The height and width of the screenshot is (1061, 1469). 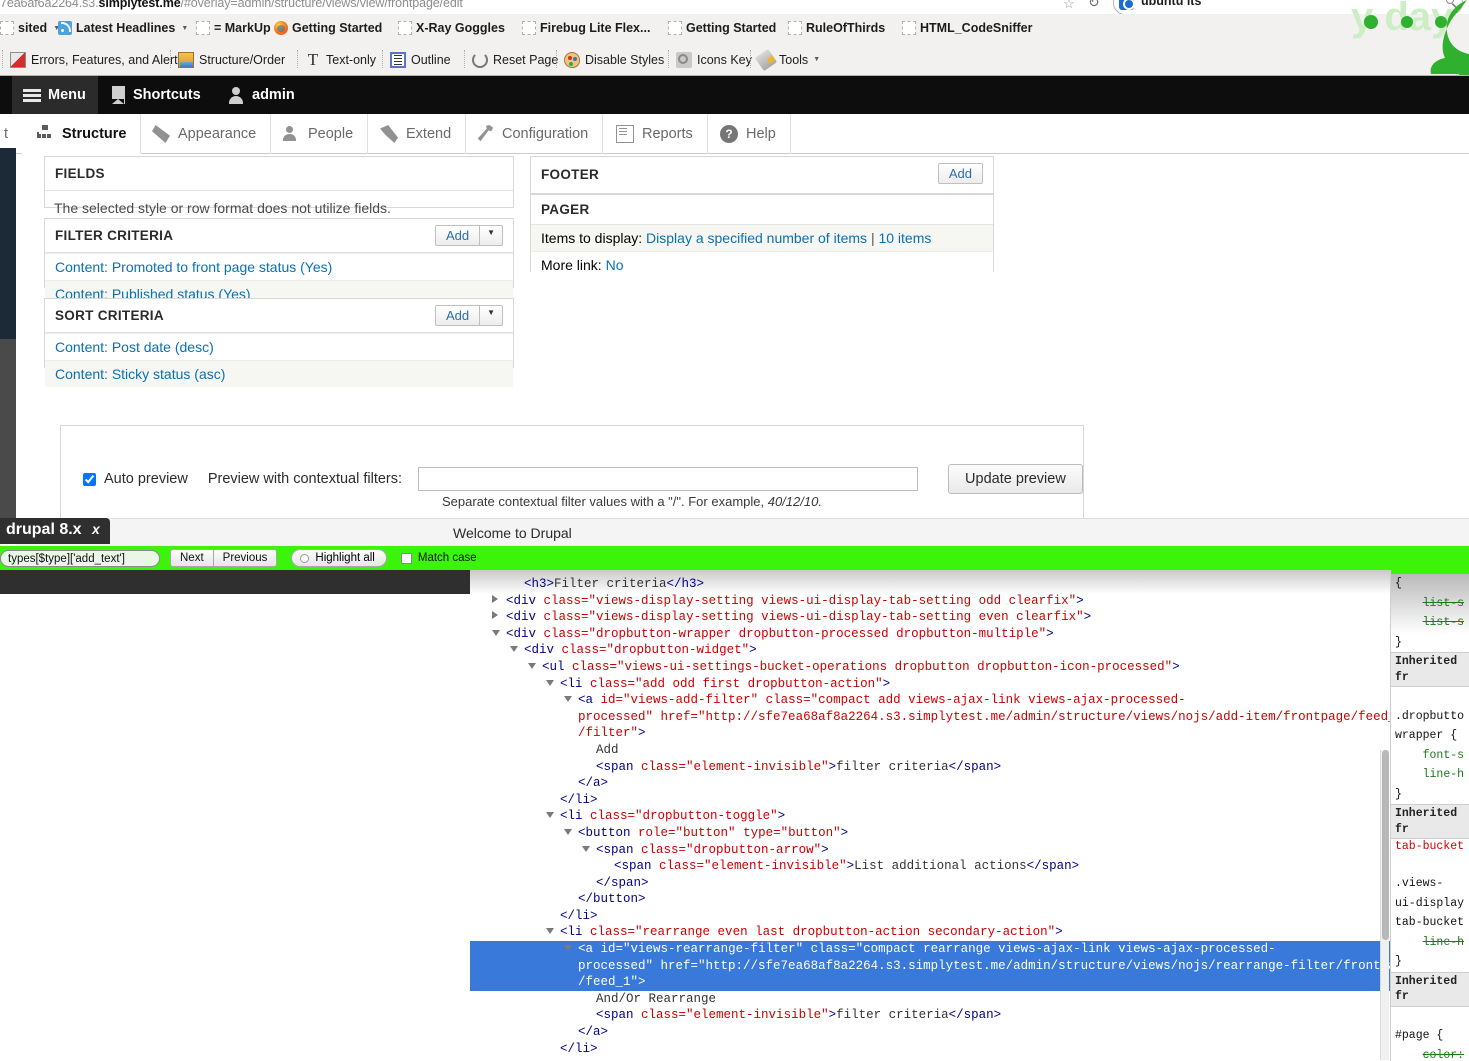 What do you see at coordinates (156, 95) in the screenshot?
I see `toolbar-shortcuts-button: Shortcuts` at bounding box center [156, 95].